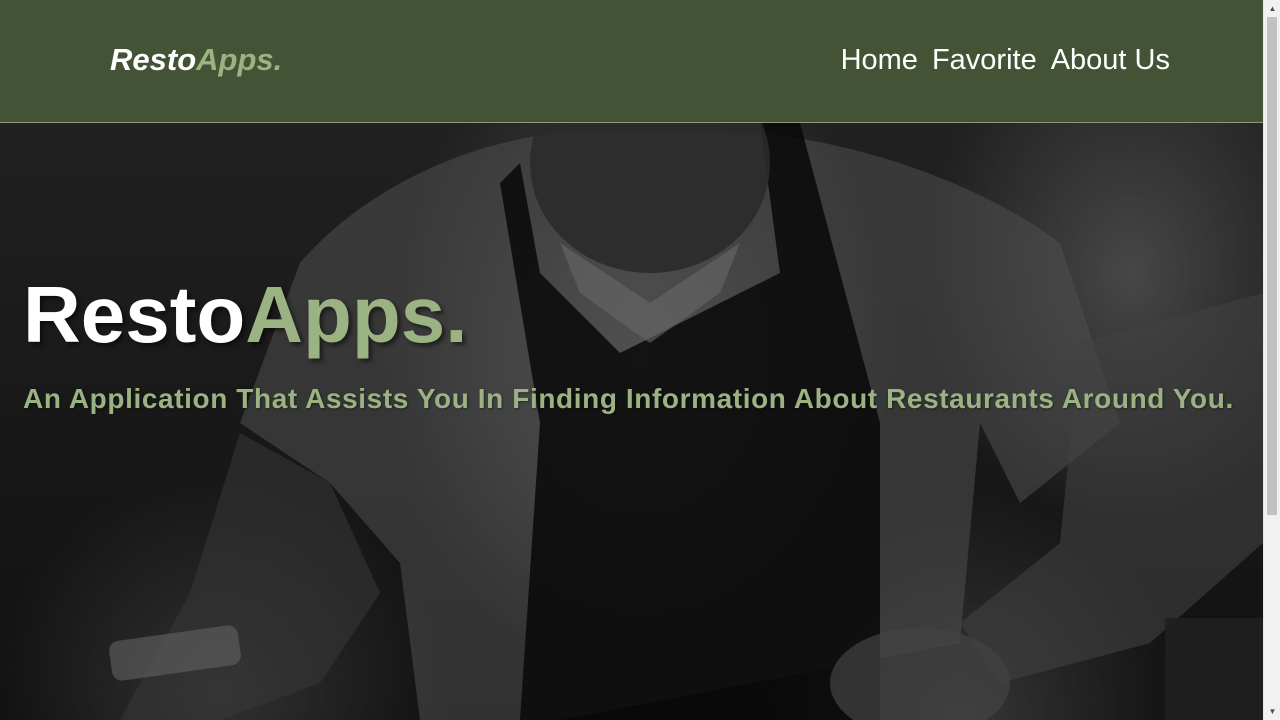  I want to click on main-nav: Home Favorite About Us, so click(1005, 60).